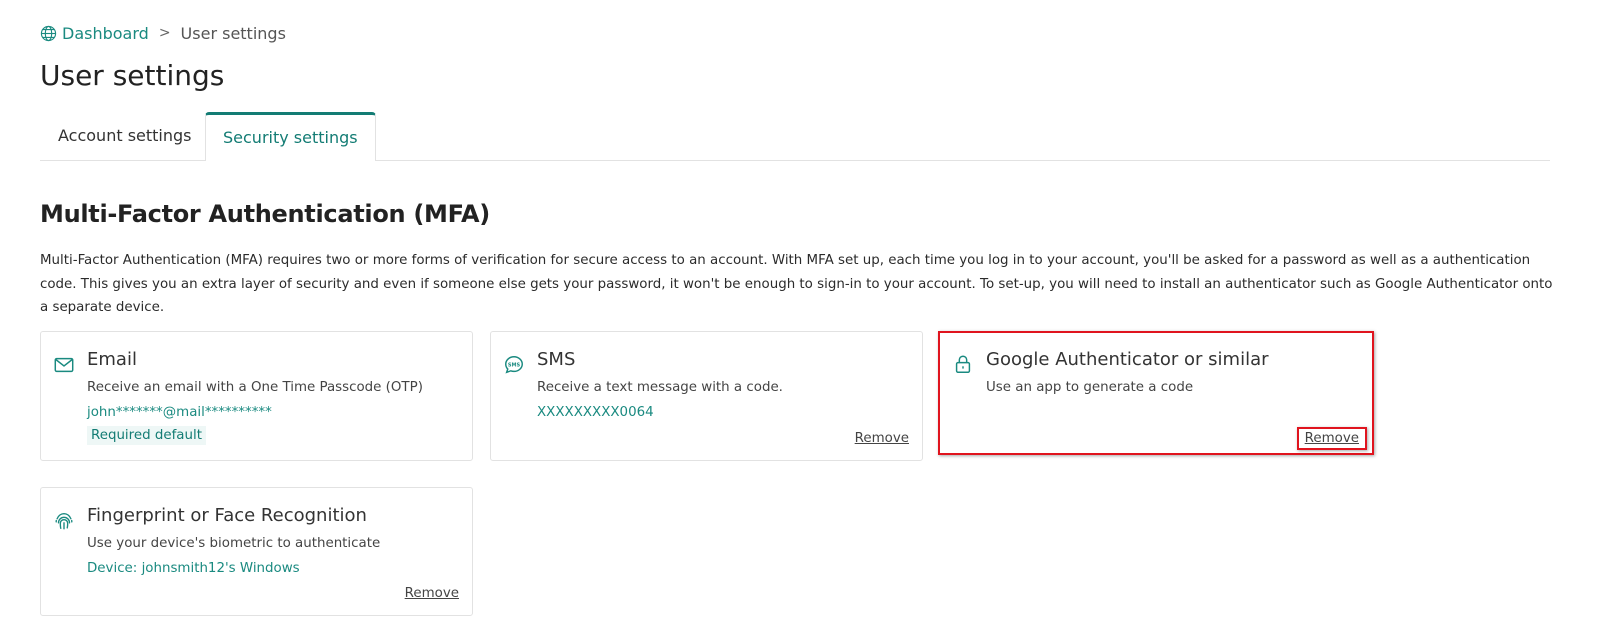 The height and width of the screenshot is (630, 1597). What do you see at coordinates (105, 33) in the screenshot?
I see `breadcrumb-home-label: Dashboard` at bounding box center [105, 33].